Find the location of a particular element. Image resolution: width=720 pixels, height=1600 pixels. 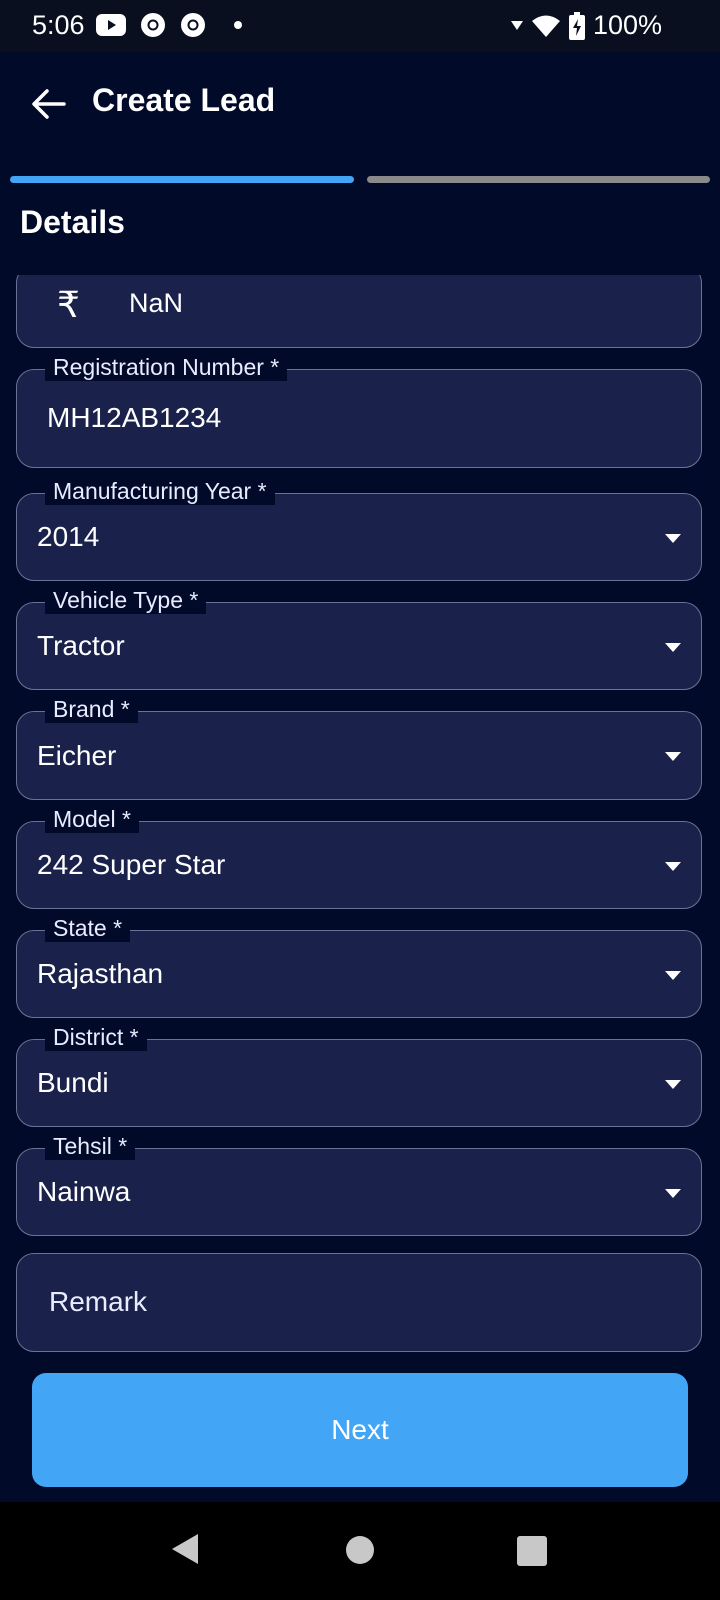

vehicle-type-value: Tractor is located at coordinates (81, 645).